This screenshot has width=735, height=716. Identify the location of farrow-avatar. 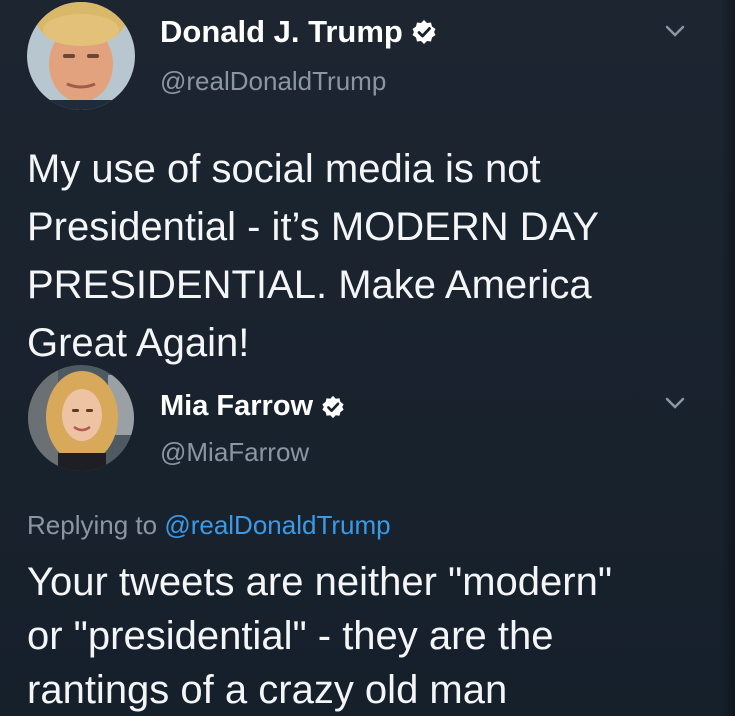
(81, 418).